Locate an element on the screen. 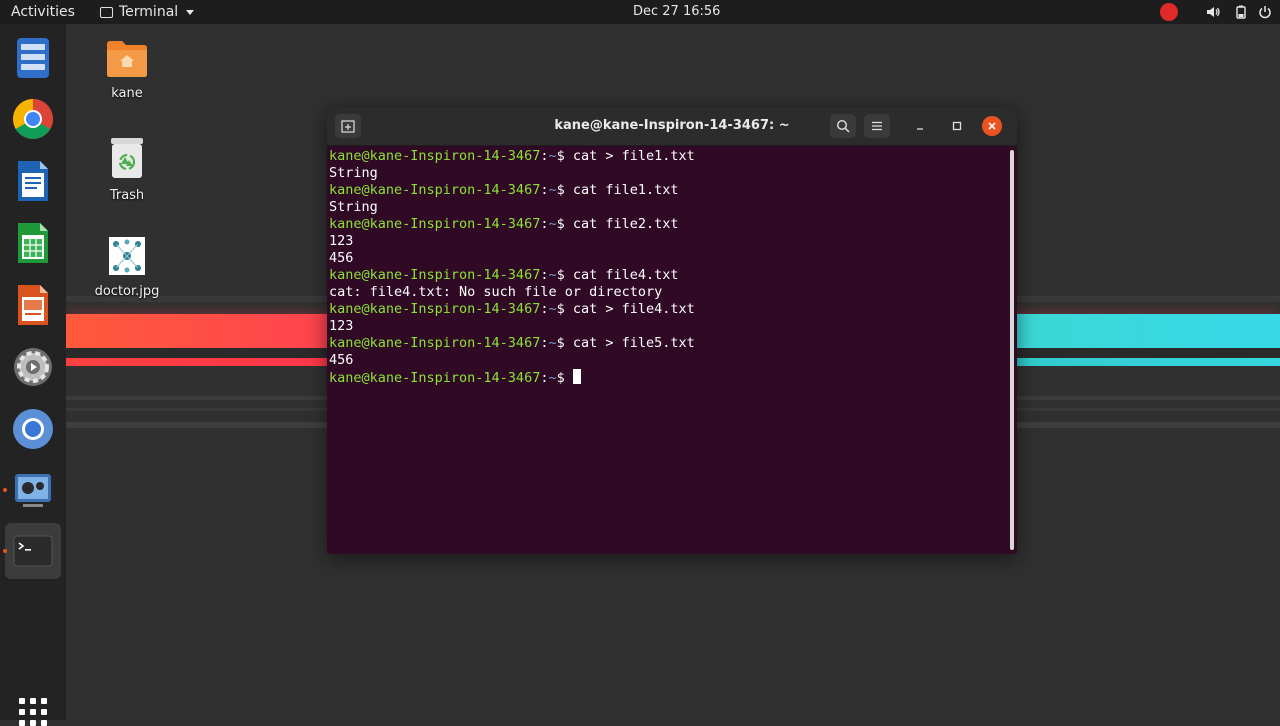  desktop-icon-doctor-jpg: doctor.jpg is located at coordinates (127, 267).